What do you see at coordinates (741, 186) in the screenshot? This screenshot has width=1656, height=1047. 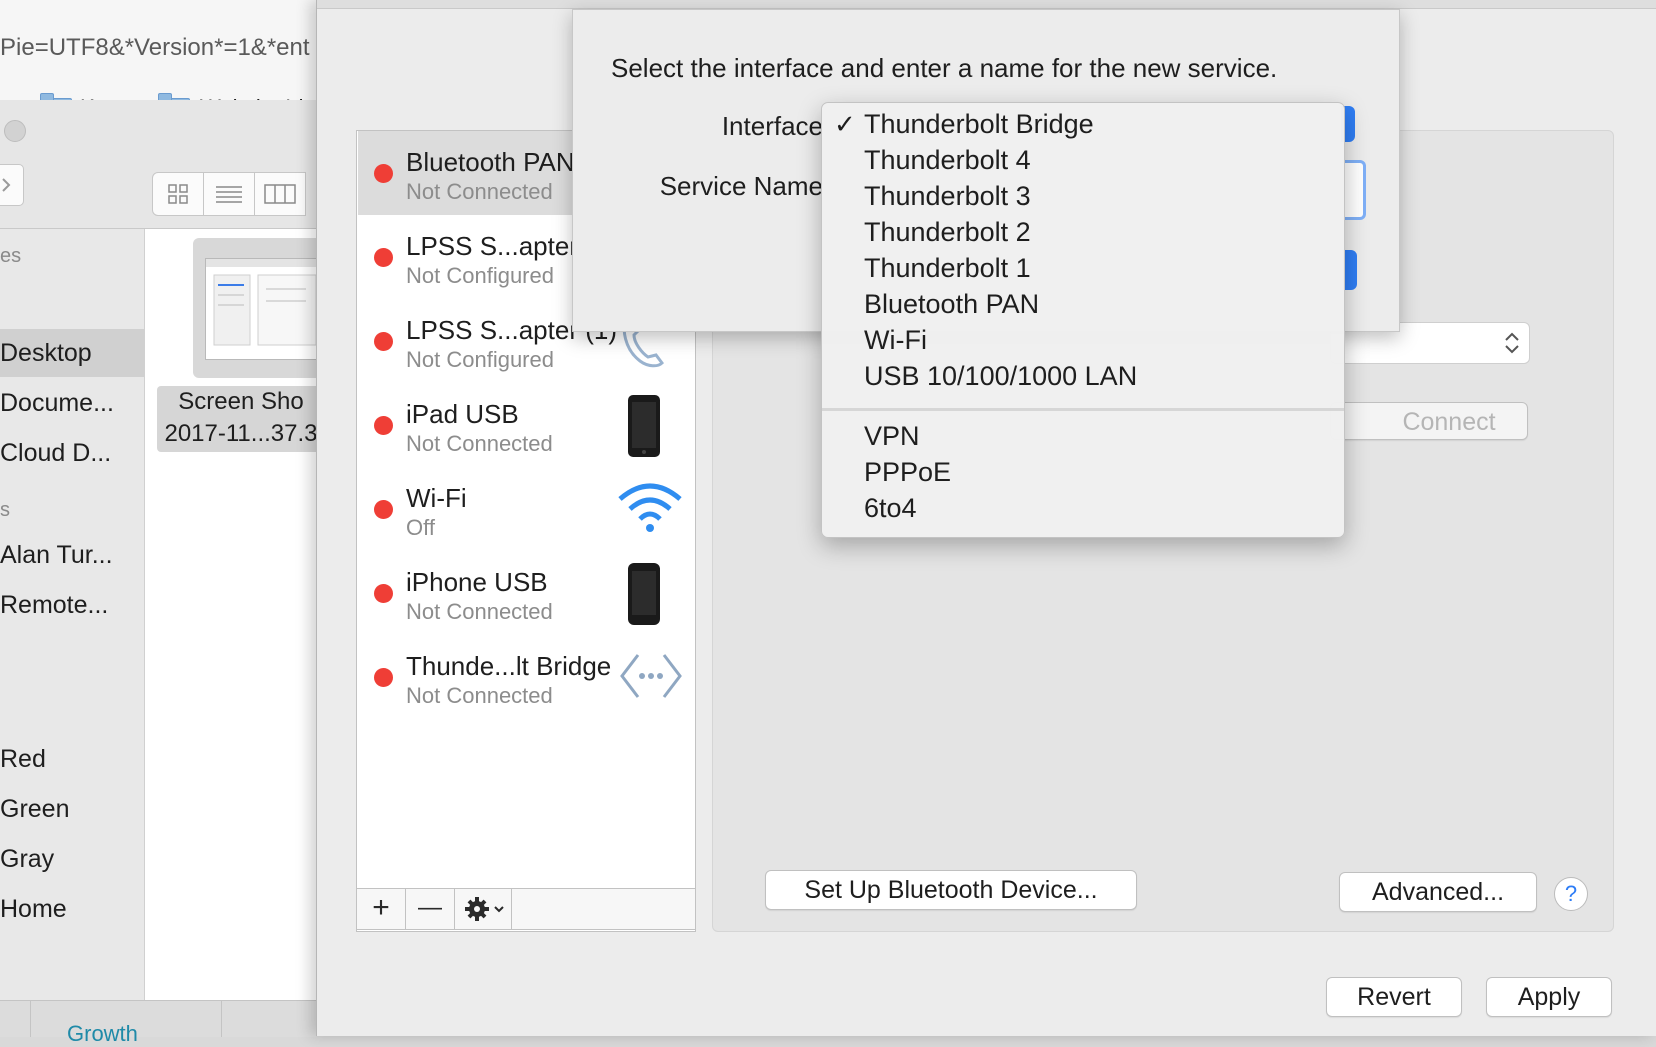 I see `service-name-label: Service Name` at bounding box center [741, 186].